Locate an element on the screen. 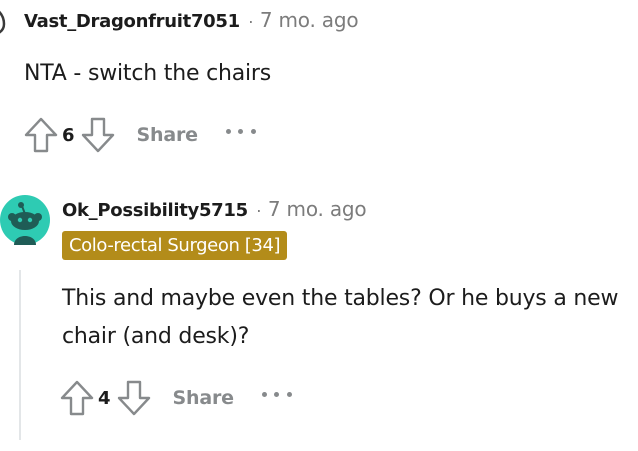 This screenshot has height=451, width=638. partial-avatar-icon is located at coordinates (4, 20).